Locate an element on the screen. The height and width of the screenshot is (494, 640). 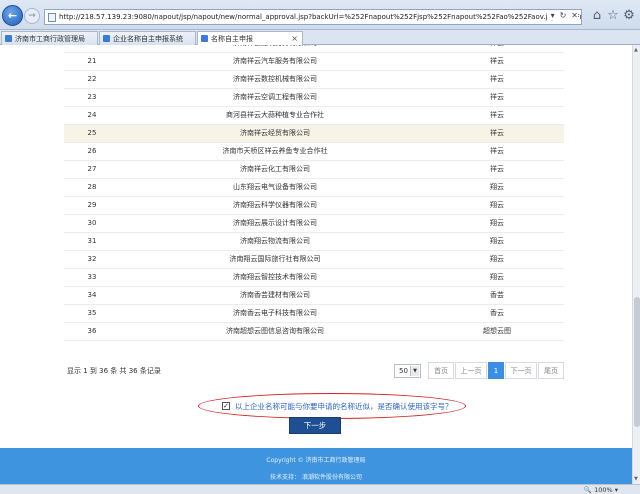
current-page-button: 1 is located at coordinates (496, 370).